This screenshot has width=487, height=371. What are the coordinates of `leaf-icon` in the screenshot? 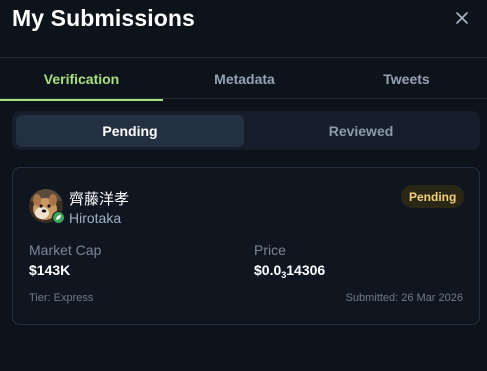 It's located at (58, 217).